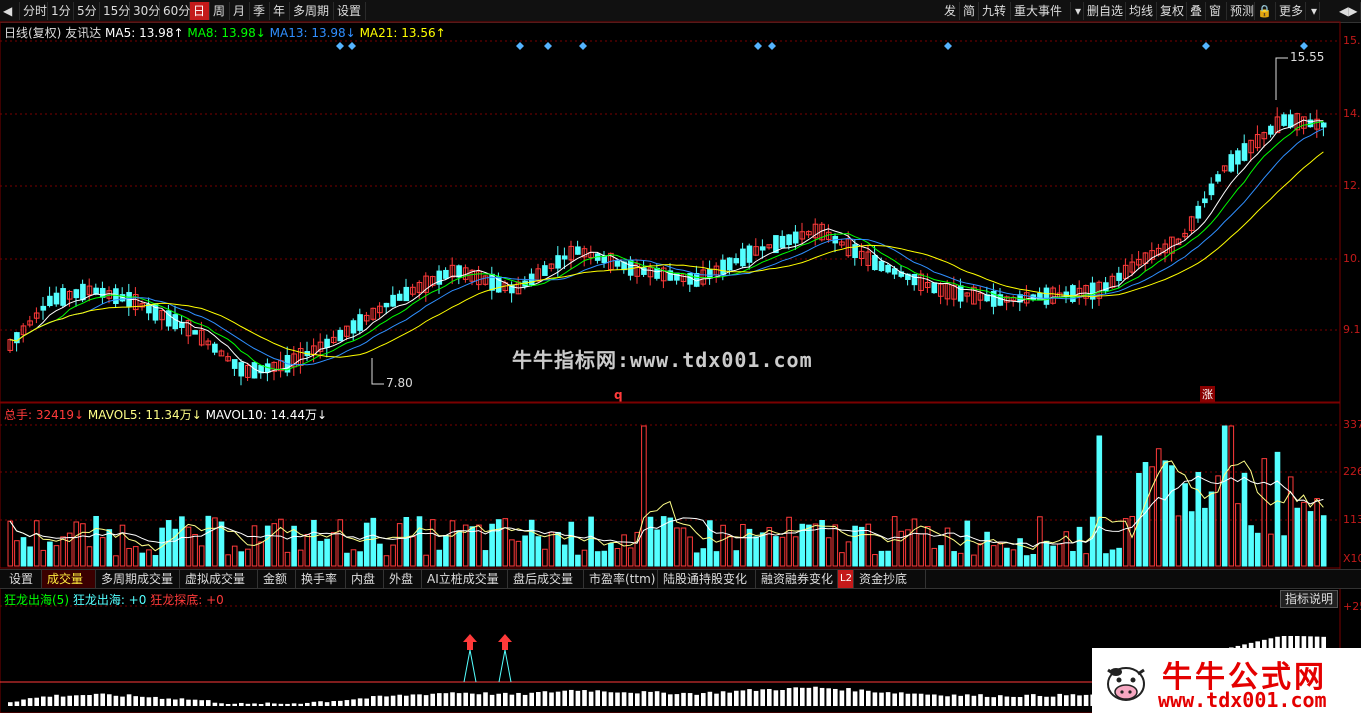  I want to click on tab-ai-volume: AI立桩成交量, so click(465, 579).